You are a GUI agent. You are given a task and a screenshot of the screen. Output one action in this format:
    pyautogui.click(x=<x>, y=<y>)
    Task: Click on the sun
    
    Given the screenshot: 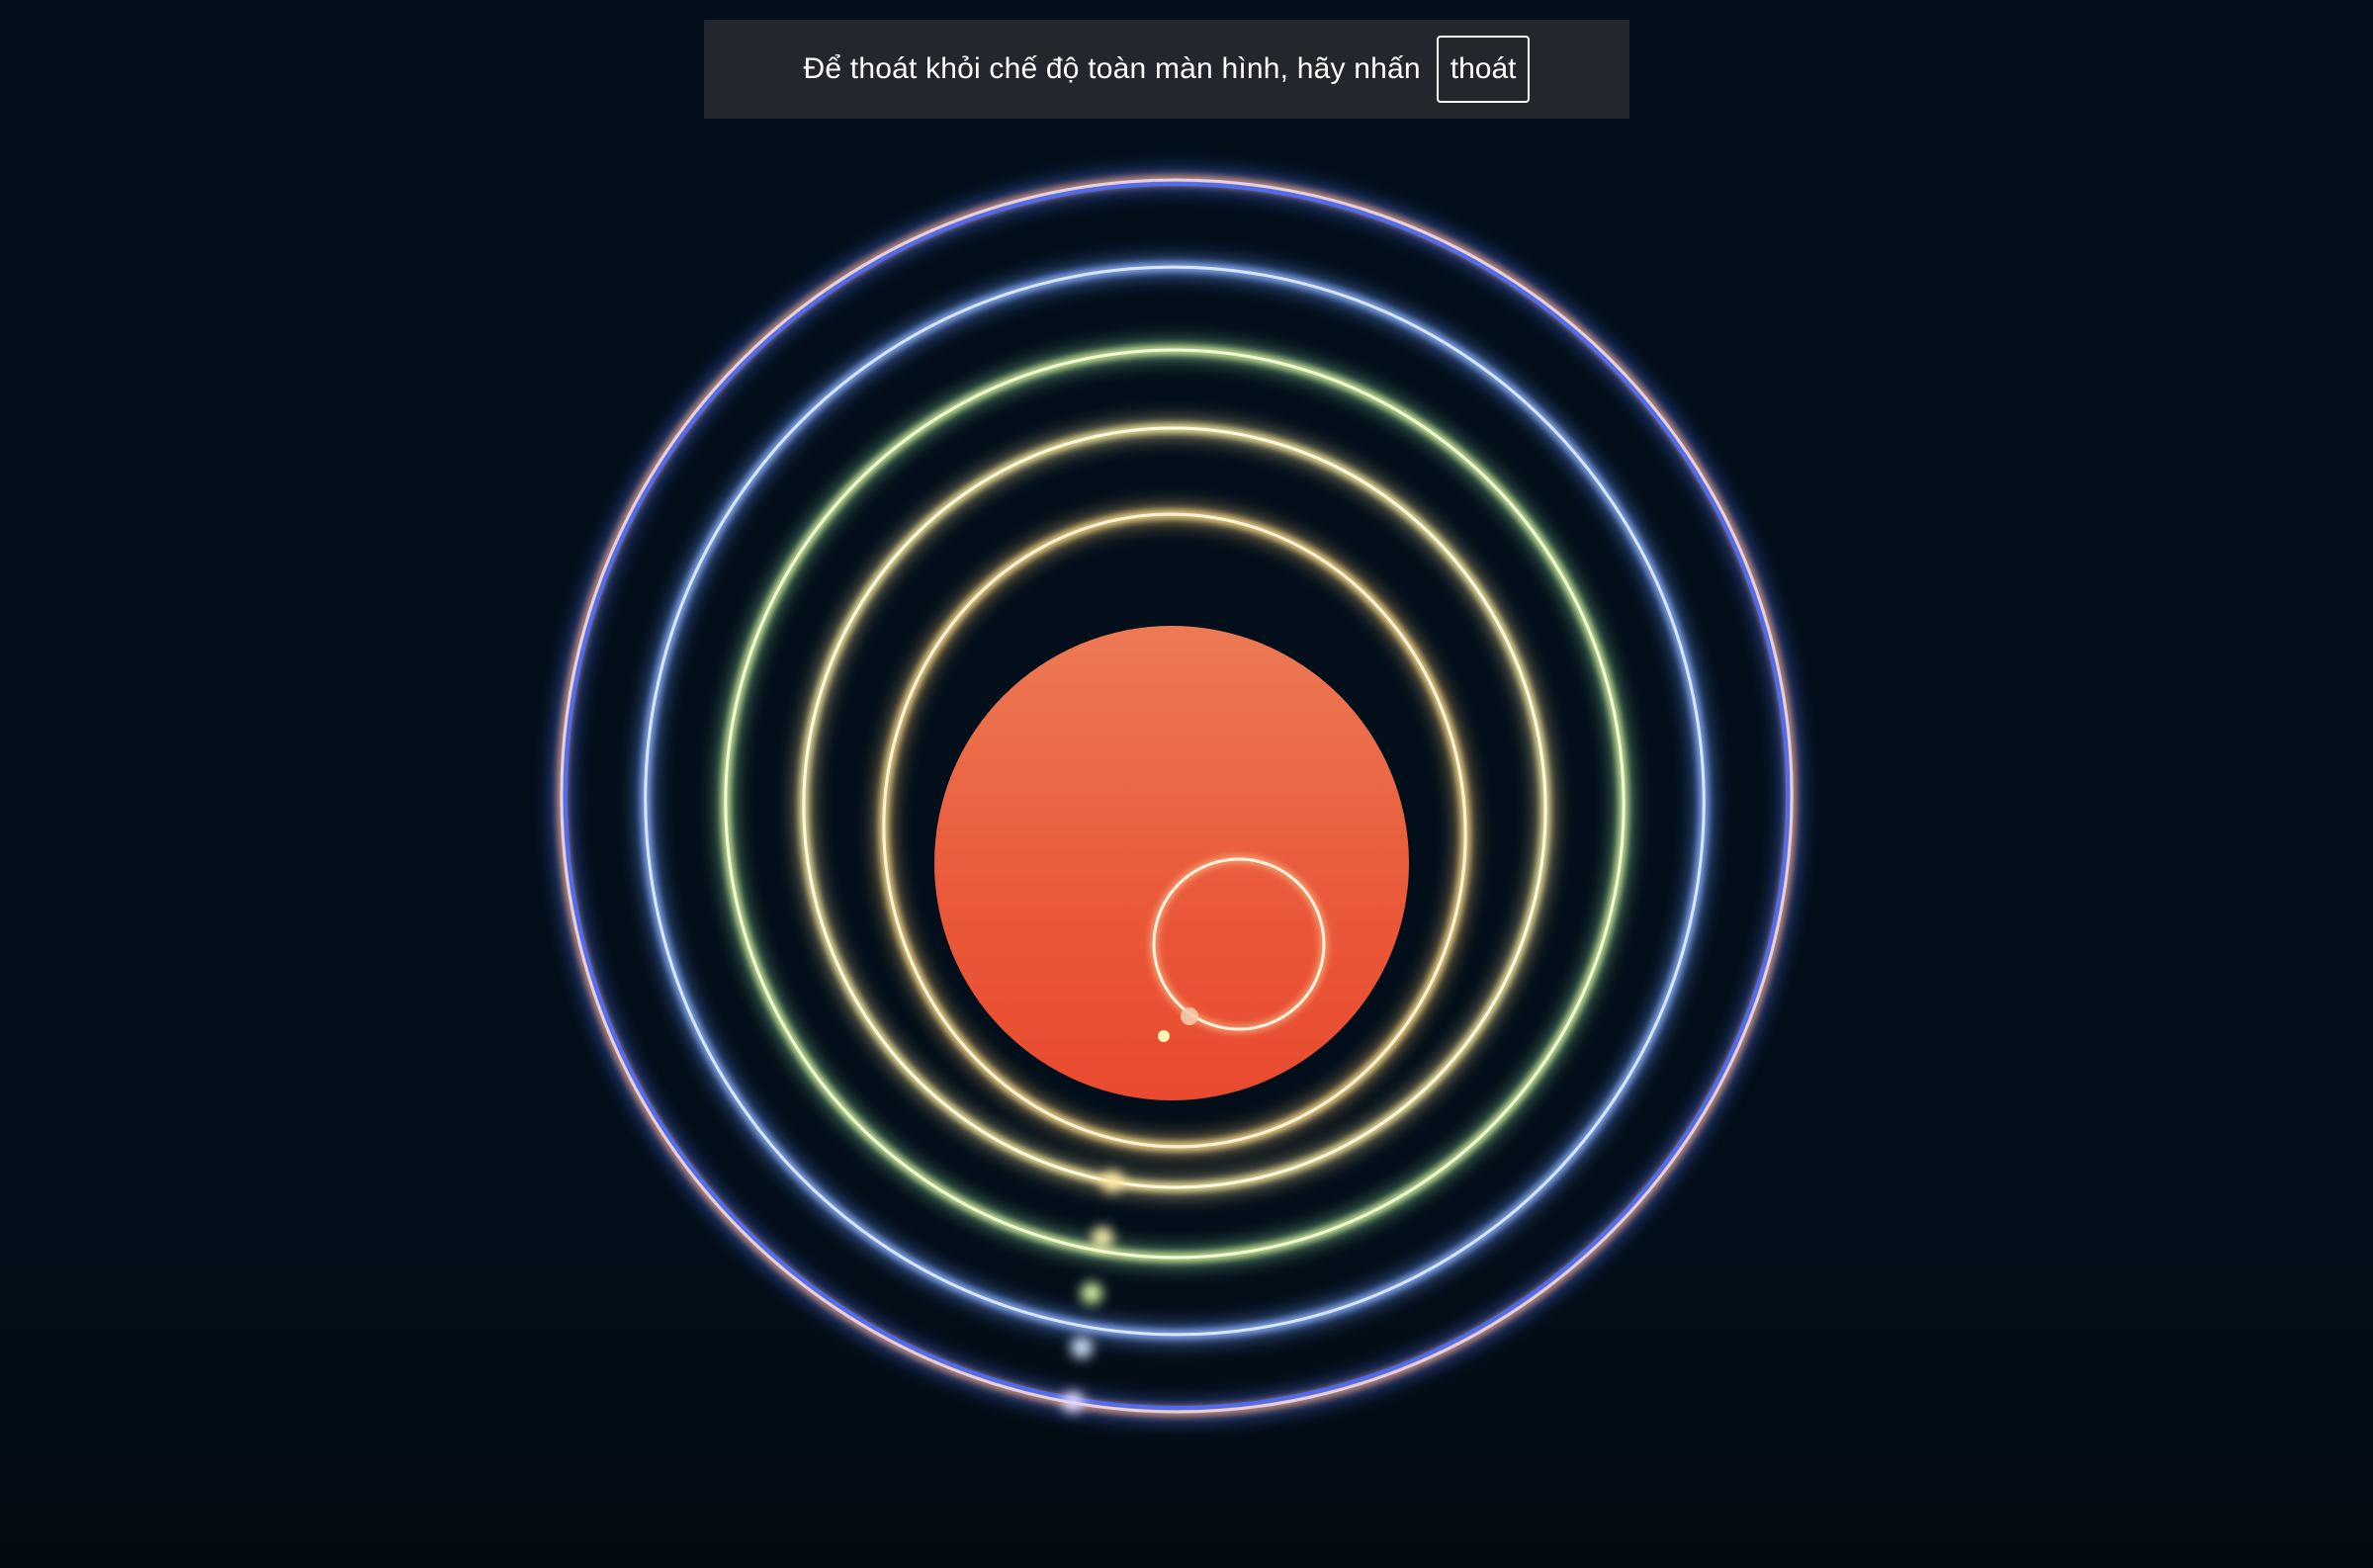 What is the action you would take?
    pyautogui.click(x=1171, y=863)
    